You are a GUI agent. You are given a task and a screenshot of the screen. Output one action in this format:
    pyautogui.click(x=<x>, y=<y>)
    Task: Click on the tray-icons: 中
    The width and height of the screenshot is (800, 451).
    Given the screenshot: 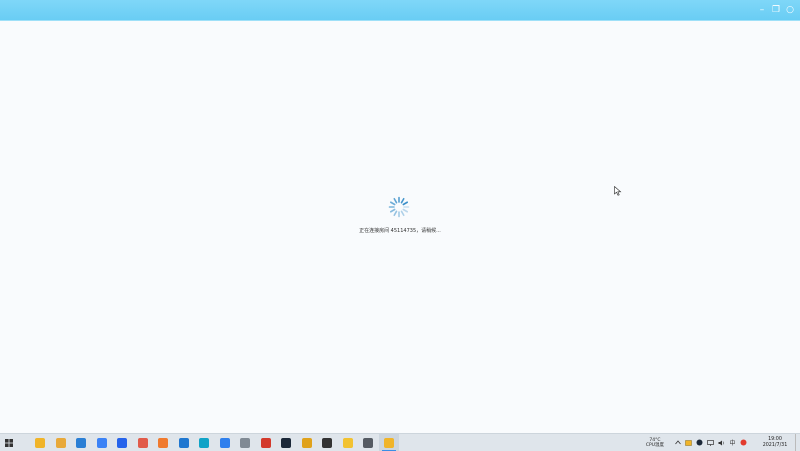 What is the action you would take?
    pyautogui.click(x=710, y=443)
    